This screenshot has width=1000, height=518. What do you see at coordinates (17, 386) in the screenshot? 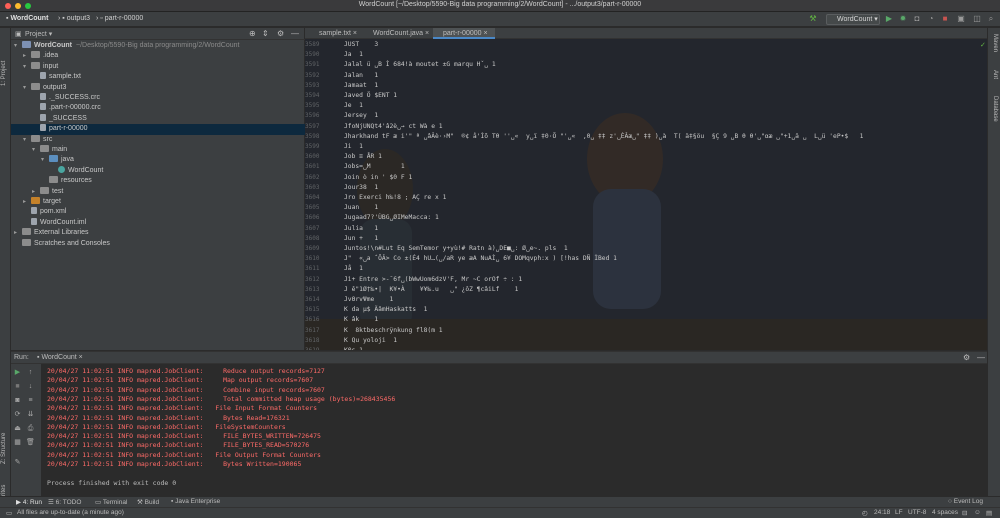
I see `stop-run-icon: ■` at bounding box center [17, 386].